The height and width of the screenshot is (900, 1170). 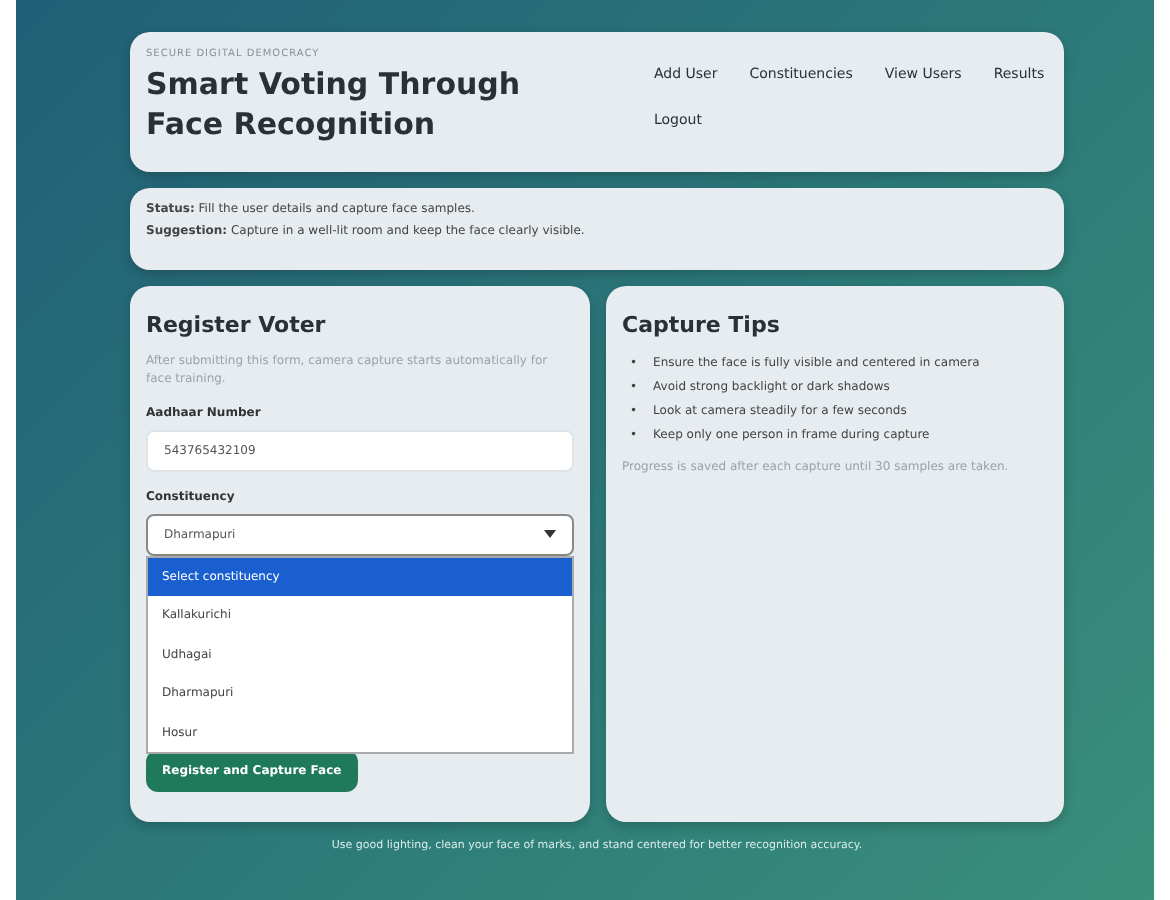 I want to click on card-title: Capture Tips, so click(x=702, y=326).